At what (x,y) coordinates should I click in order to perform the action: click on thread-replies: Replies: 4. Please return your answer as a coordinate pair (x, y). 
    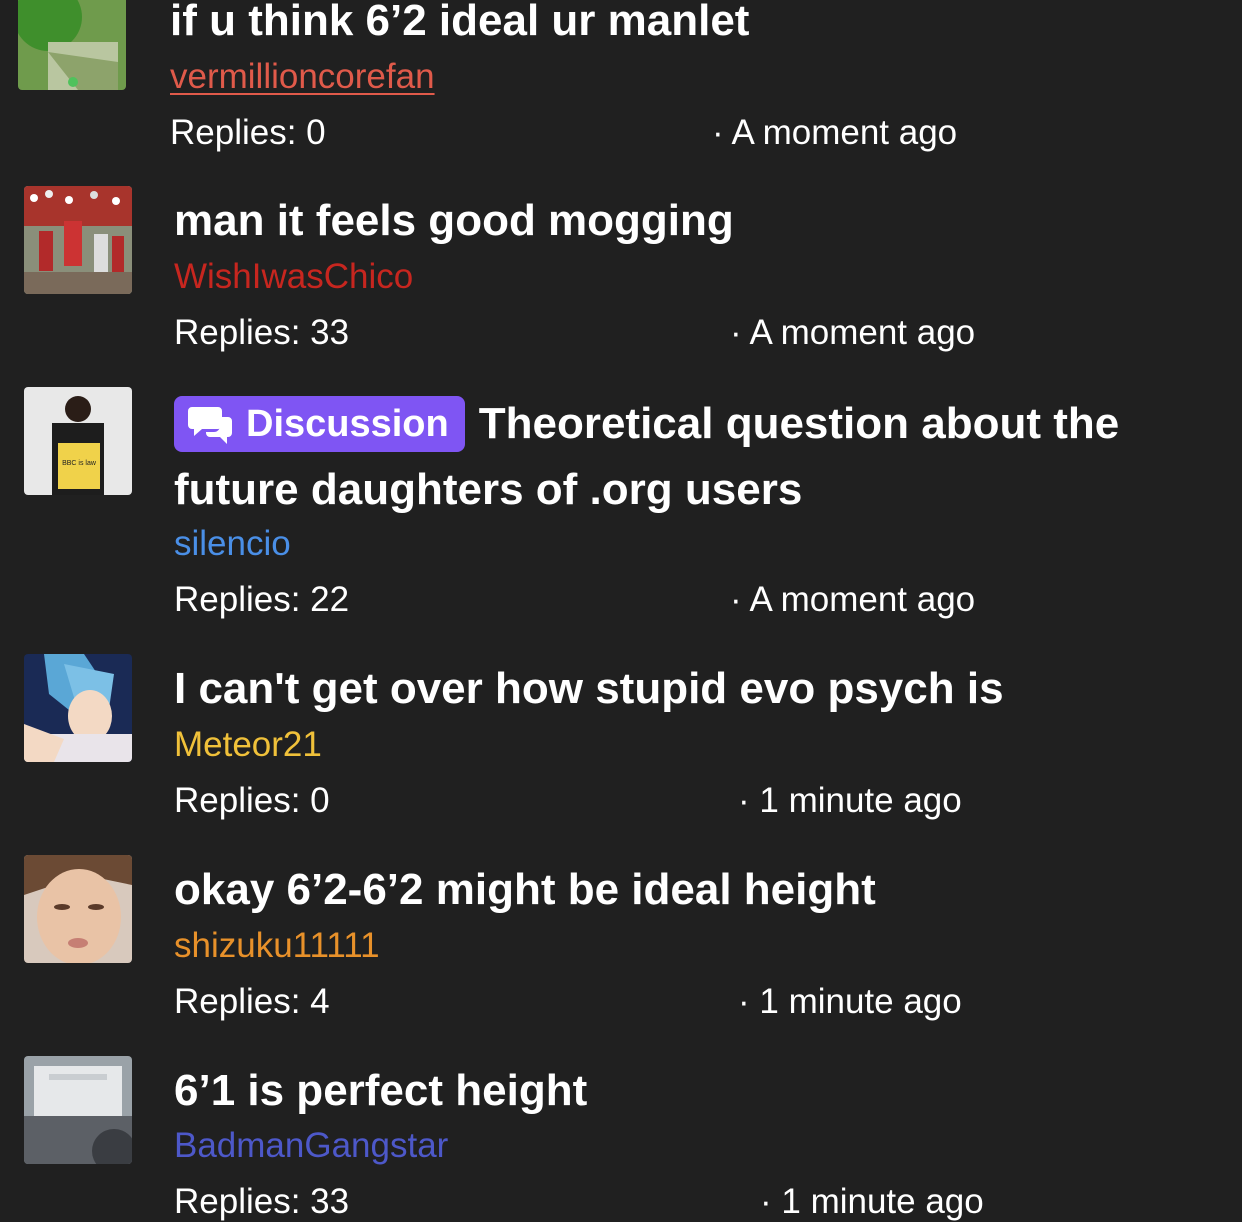
    Looking at the image, I should click on (252, 1001).